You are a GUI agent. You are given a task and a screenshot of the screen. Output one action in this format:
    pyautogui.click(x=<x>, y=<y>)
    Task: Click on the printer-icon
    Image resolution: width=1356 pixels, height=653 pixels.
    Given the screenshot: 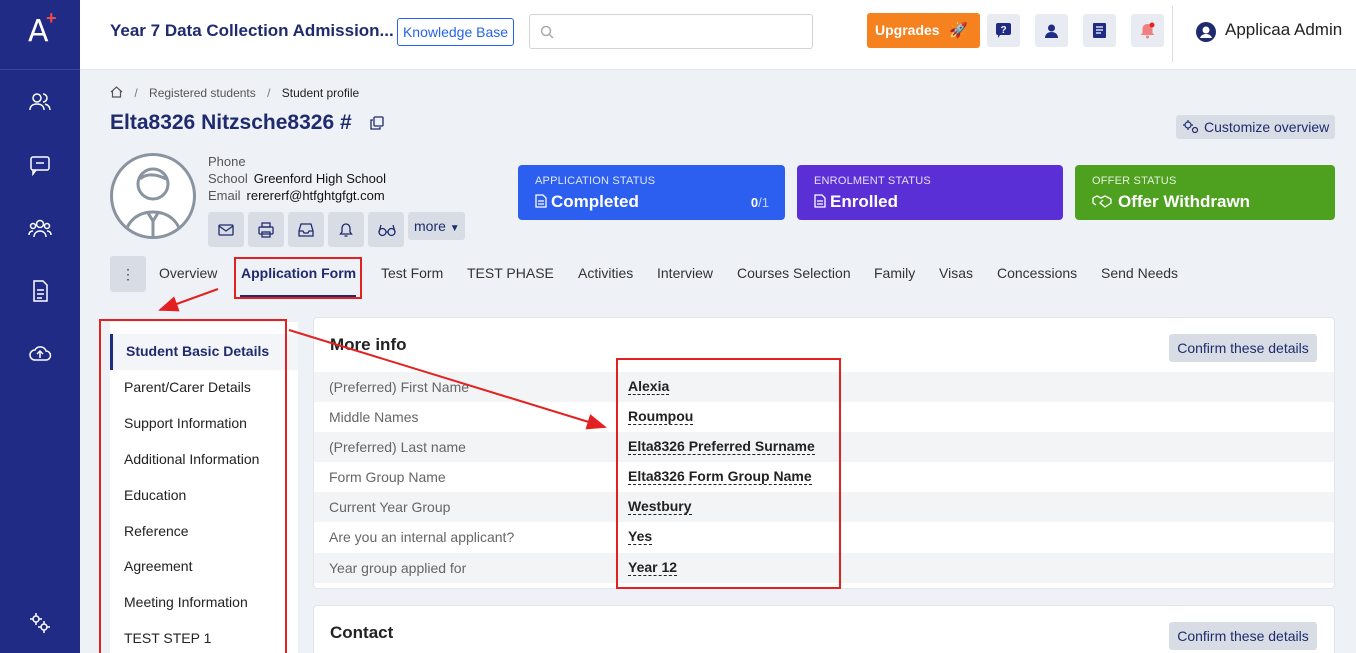 What is the action you would take?
    pyautogui.click(x=266, y=230)
    